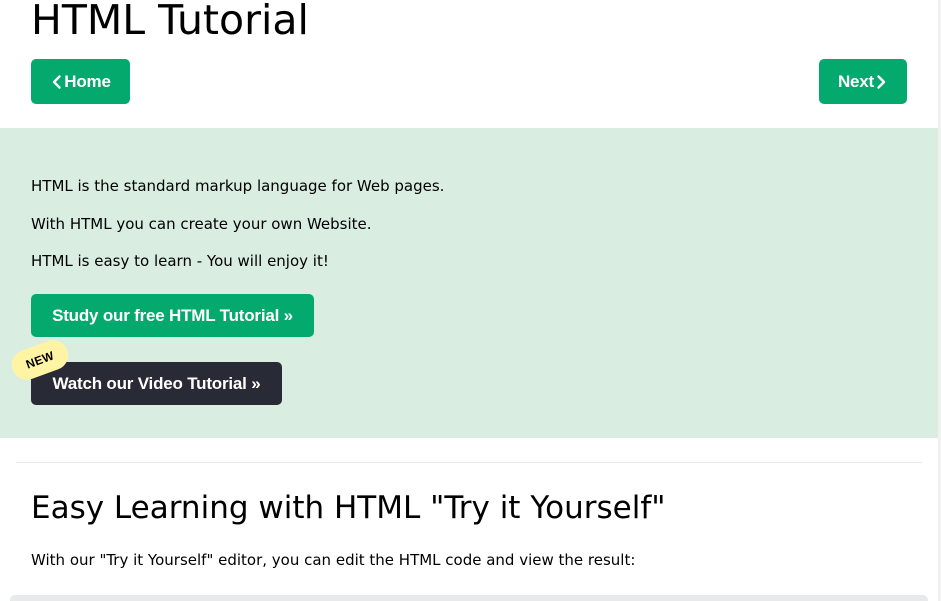 Image resolution: width=941 pixels, height=601 pixels. What do you see at coordinates (87, 81) in the screenshot?
I see `home-button-label: Home` at bounding box center [87, 81].